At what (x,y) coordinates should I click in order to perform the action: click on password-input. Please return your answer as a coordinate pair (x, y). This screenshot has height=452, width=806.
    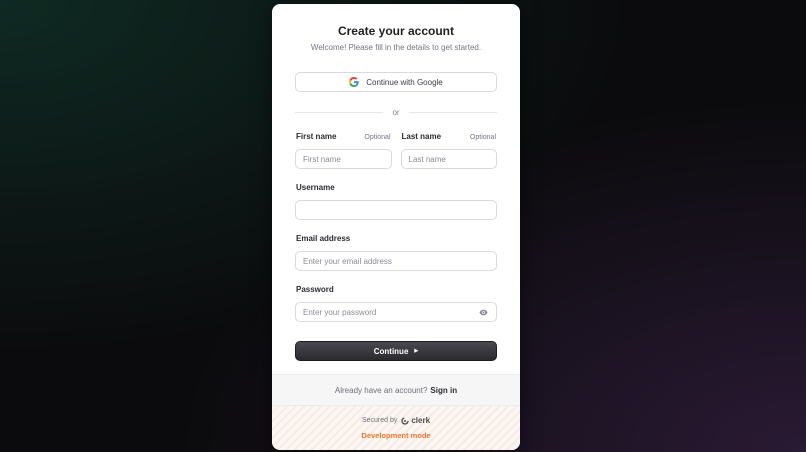
    Looking at the image, I should click on (396, 312).